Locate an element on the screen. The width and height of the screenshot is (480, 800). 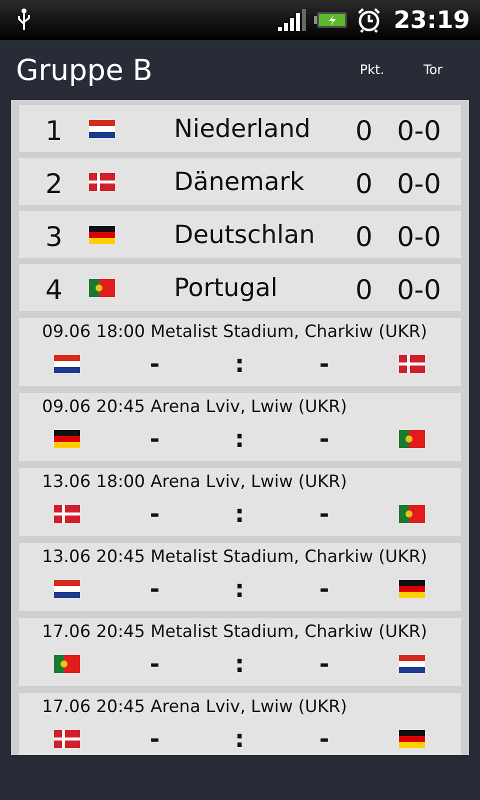
match-info: 17.06 20:45 Metalist Stadium, Charkiw (UKR) is located at coordinates (234, 631).